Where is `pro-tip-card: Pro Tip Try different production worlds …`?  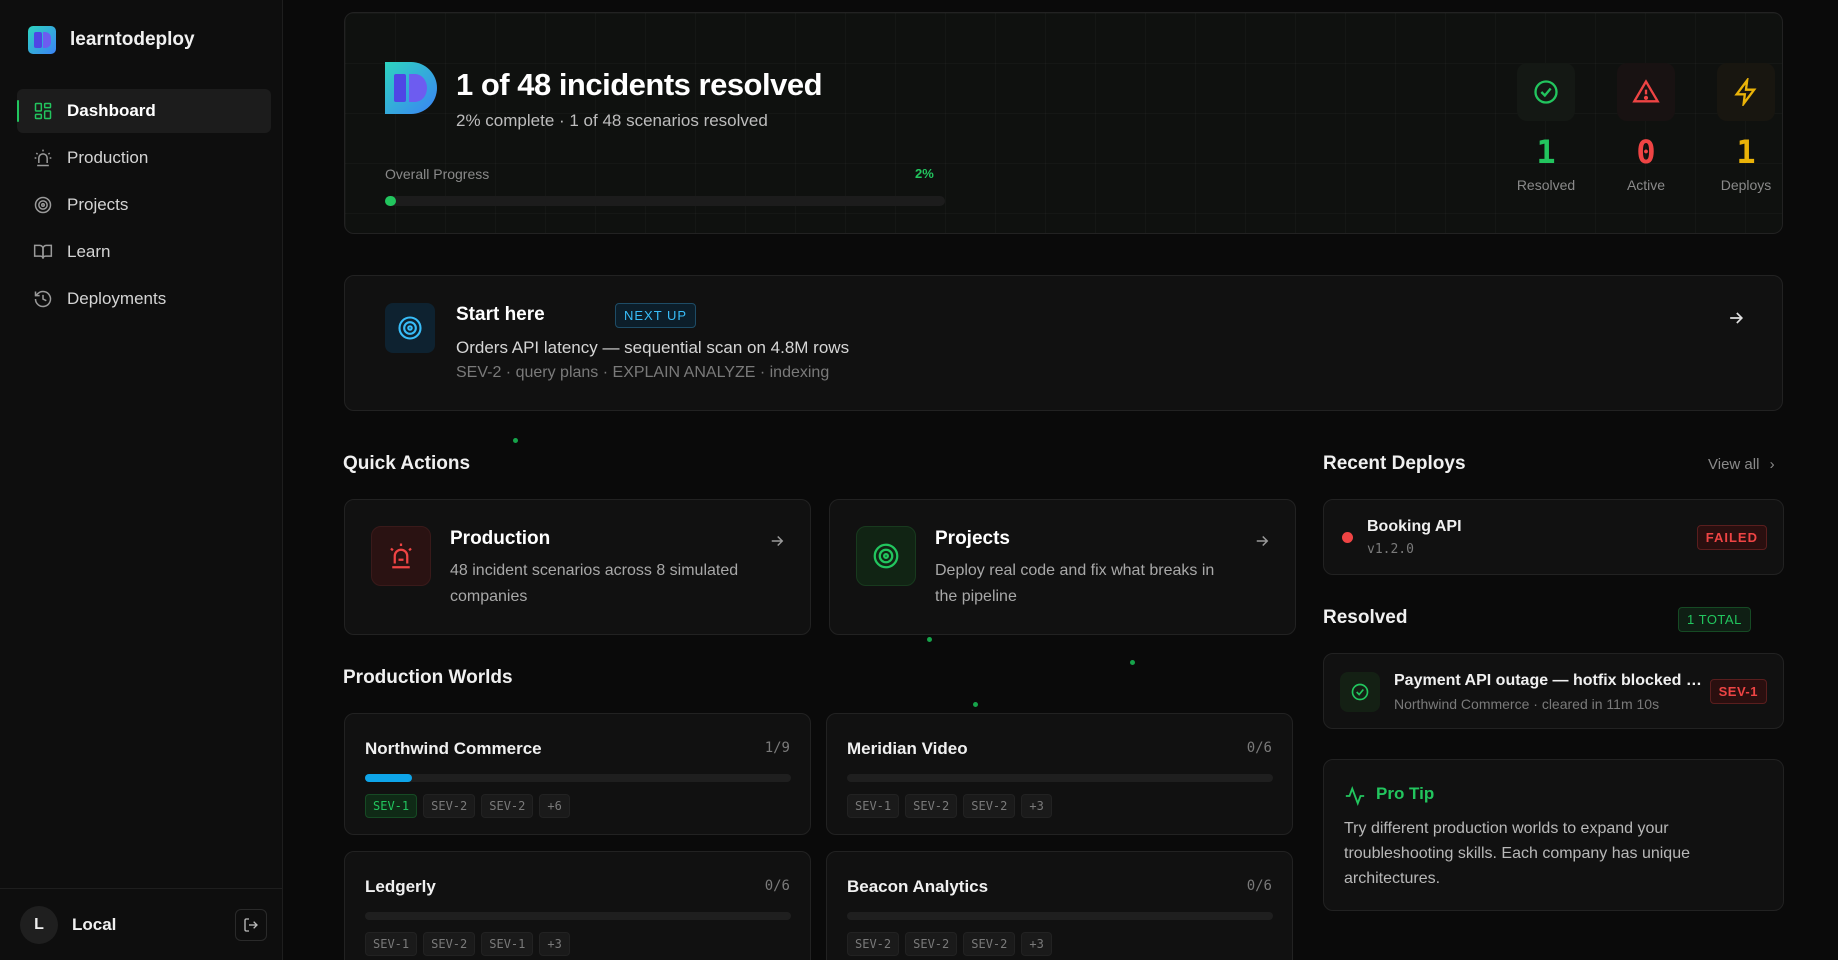 pro-tip-card: Pro Tip Try different production worlds … is located at coordinates (1553, 835).